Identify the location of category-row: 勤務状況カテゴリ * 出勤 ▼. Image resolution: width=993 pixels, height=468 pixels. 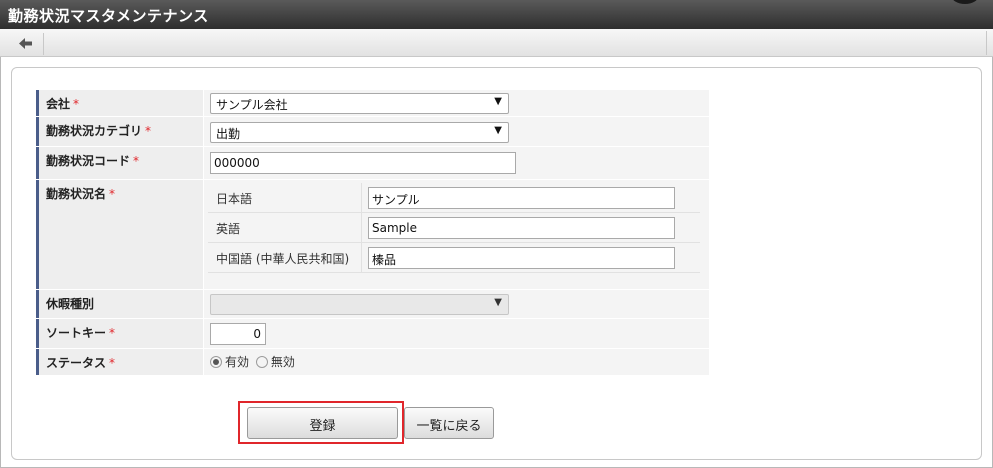
(372, 132).